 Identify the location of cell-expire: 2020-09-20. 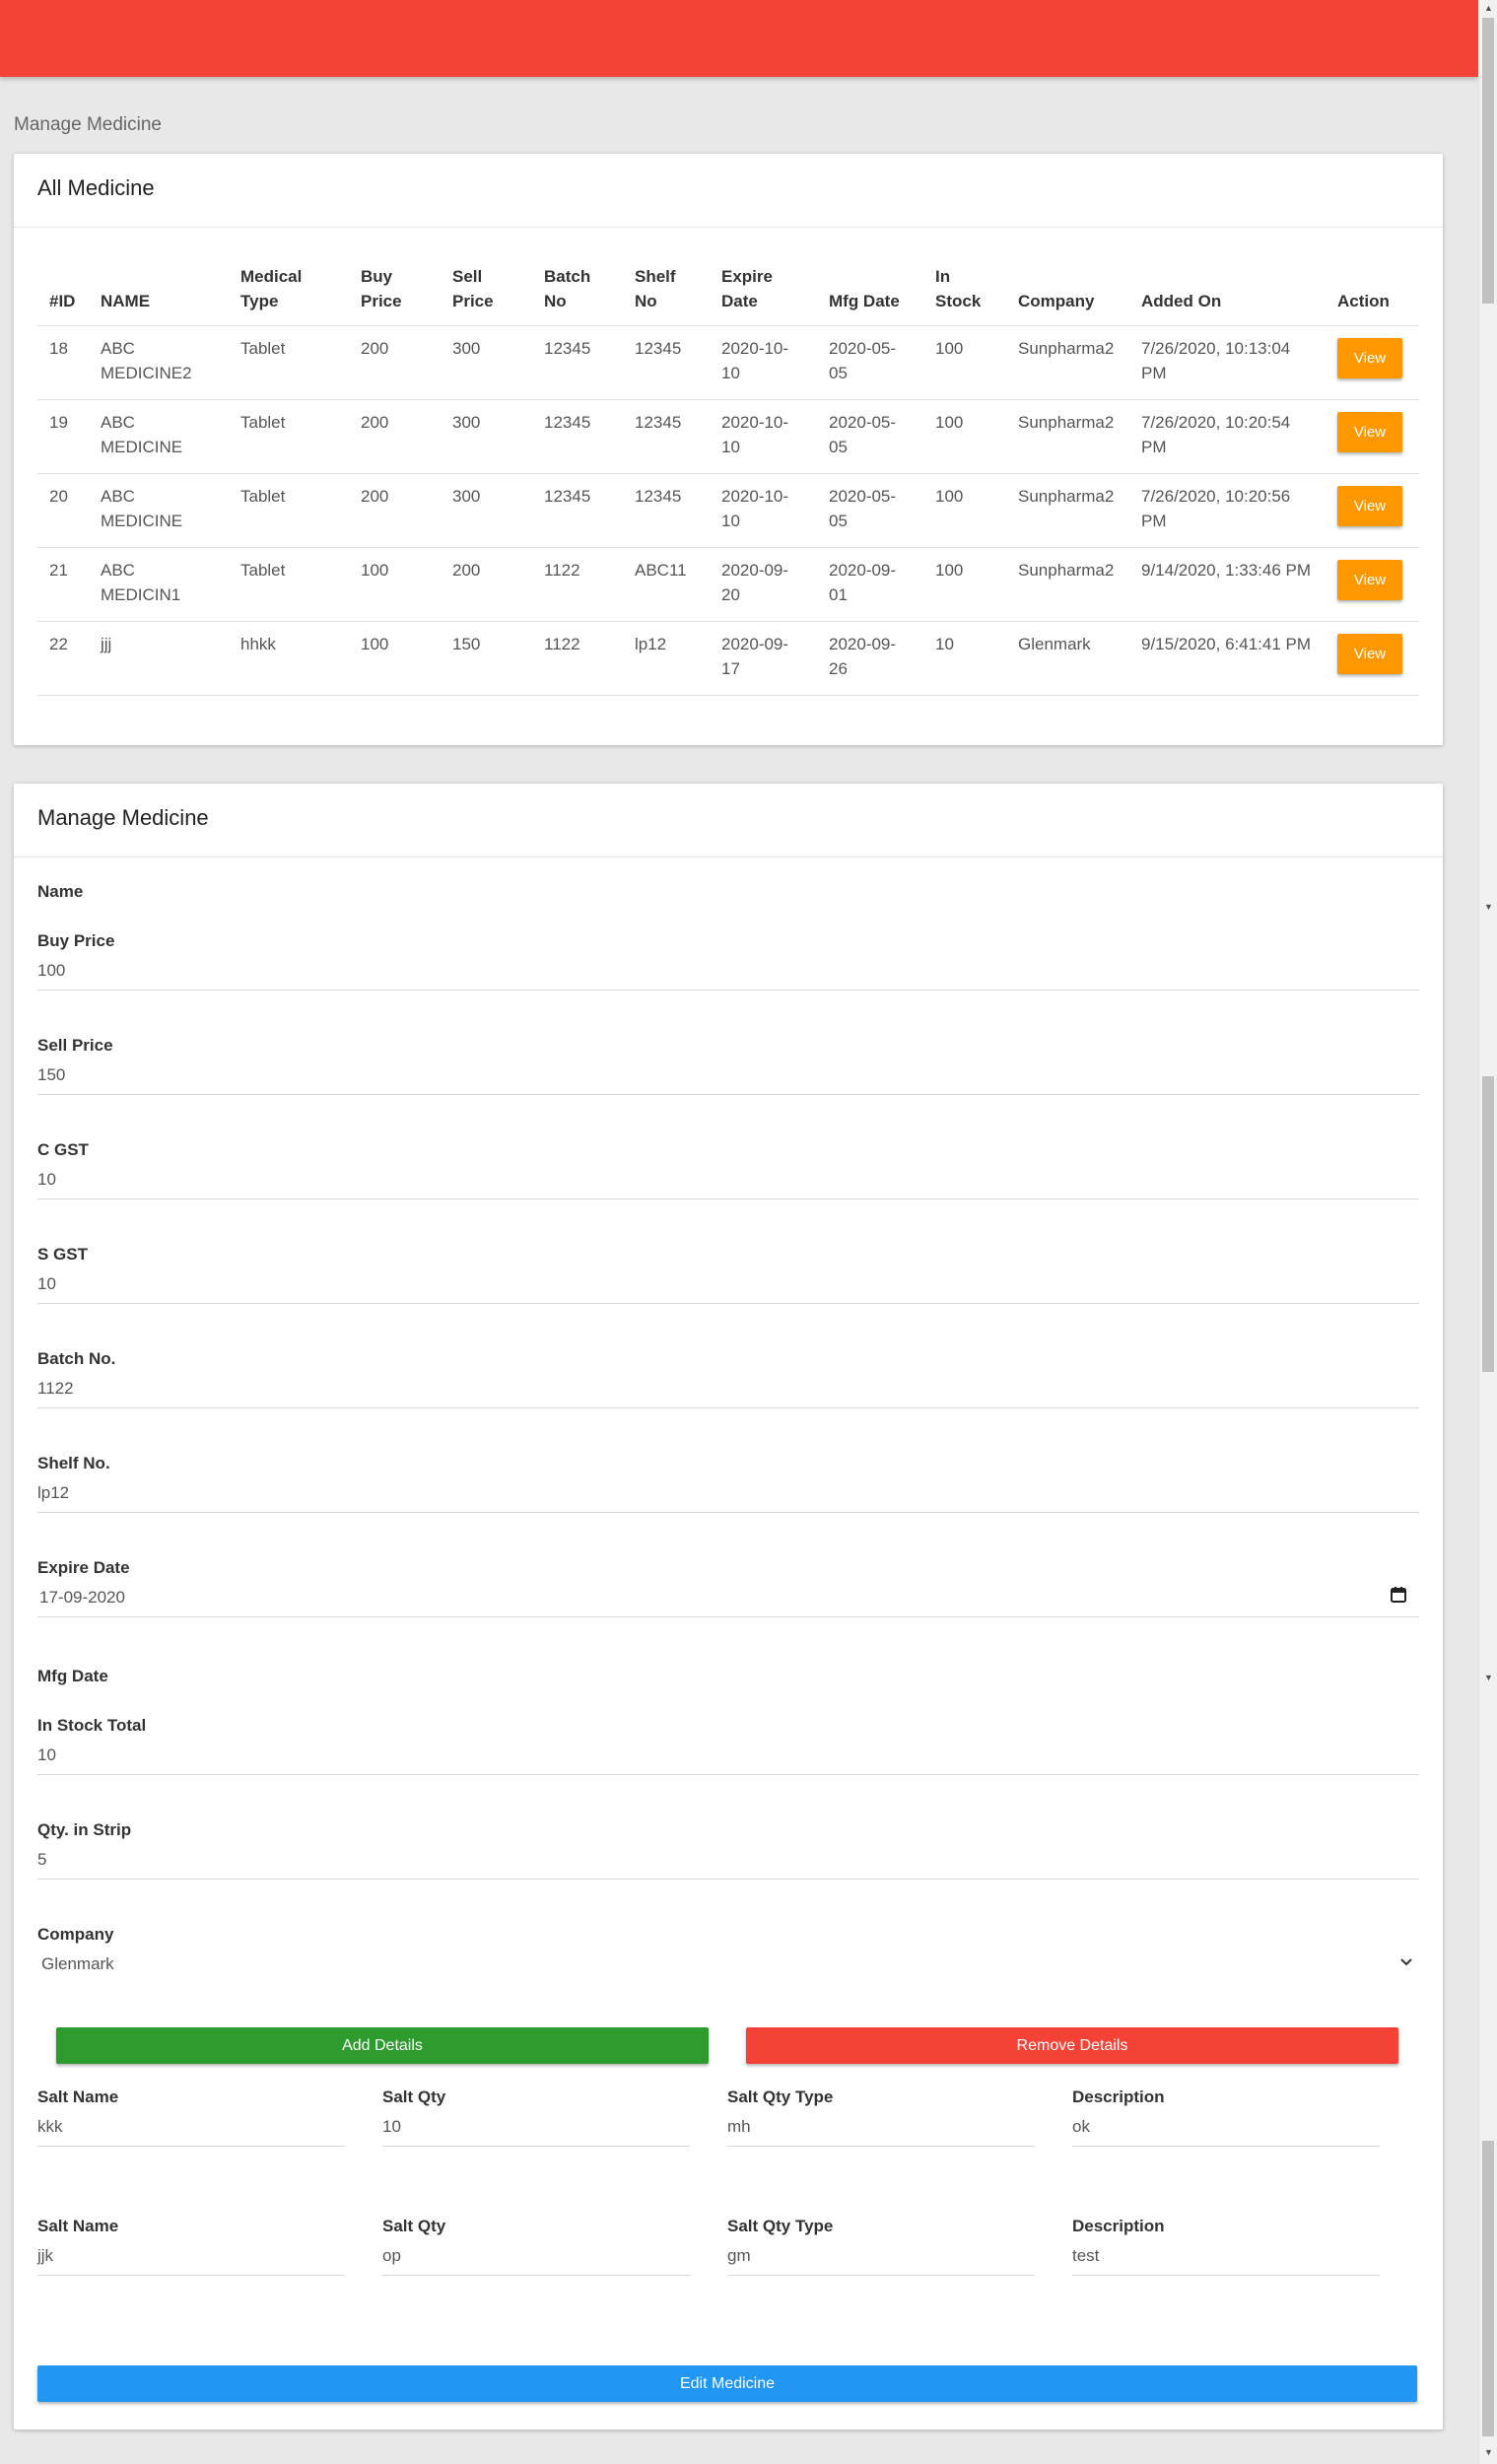
(763, 584).